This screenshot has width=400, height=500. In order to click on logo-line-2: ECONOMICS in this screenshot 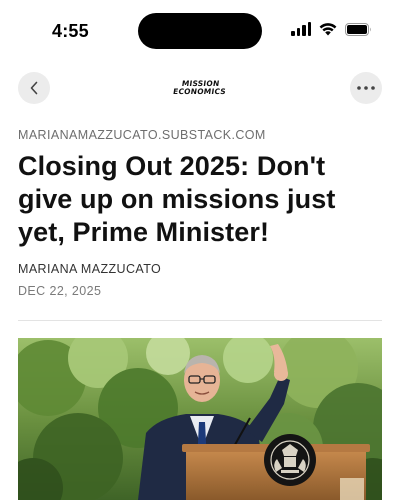, I will do `click(199, 91)`.